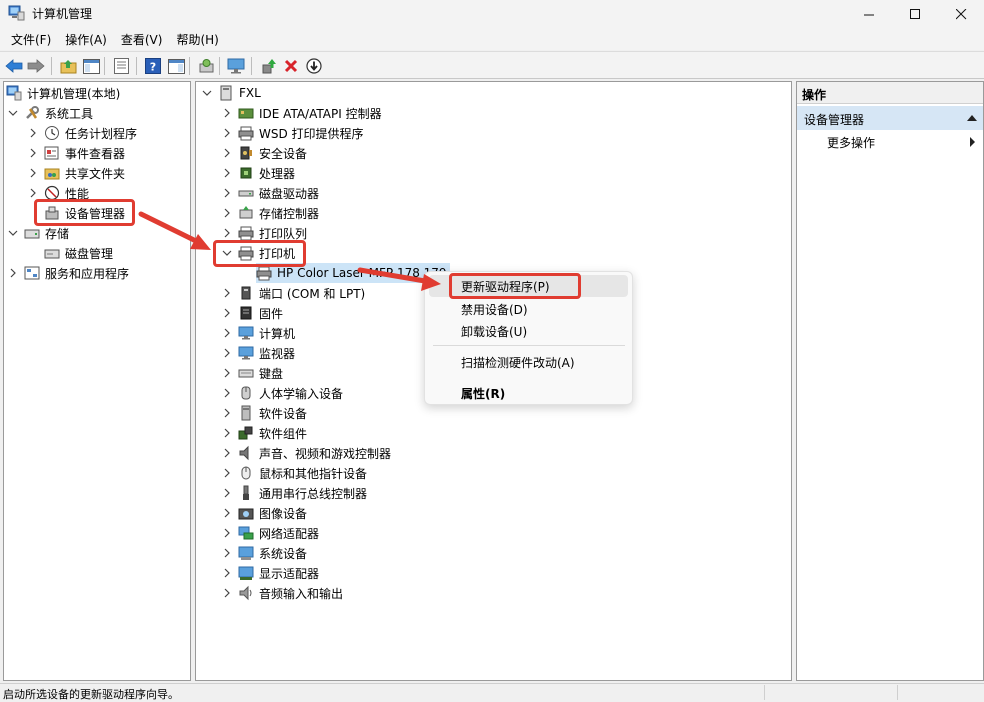 The image size is (984, 702). Describe the element at coordinates (306, 453) in the screenshot. I see `device-category-sound: 声音、视频和游戏控制器` at that location.